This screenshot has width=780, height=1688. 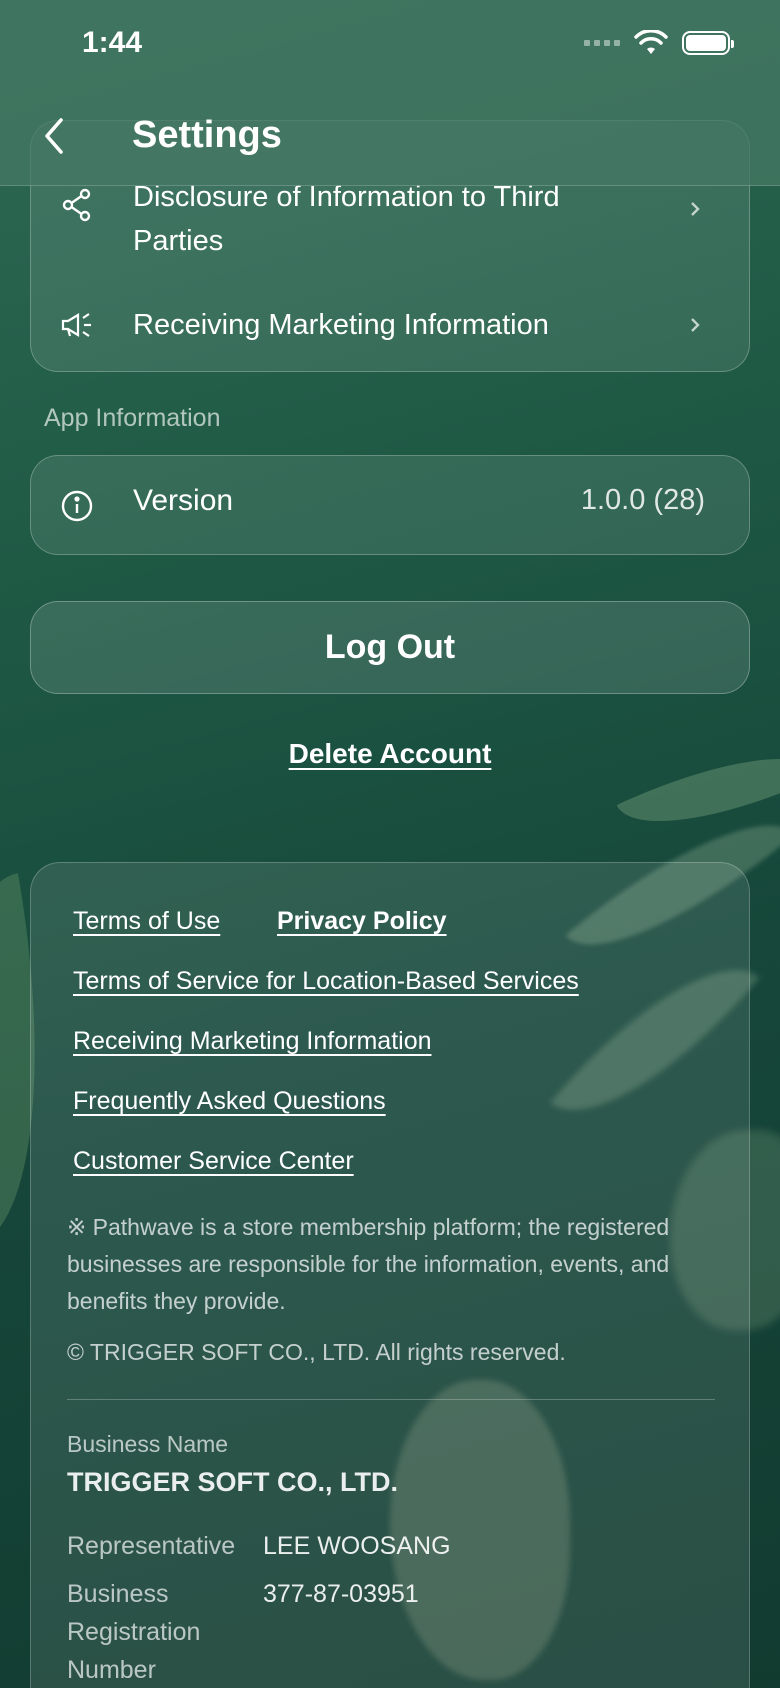 What do you see at coordinates (77, 205) in the screenshot?
I see `share-icon` at bounding box center [77, 205].